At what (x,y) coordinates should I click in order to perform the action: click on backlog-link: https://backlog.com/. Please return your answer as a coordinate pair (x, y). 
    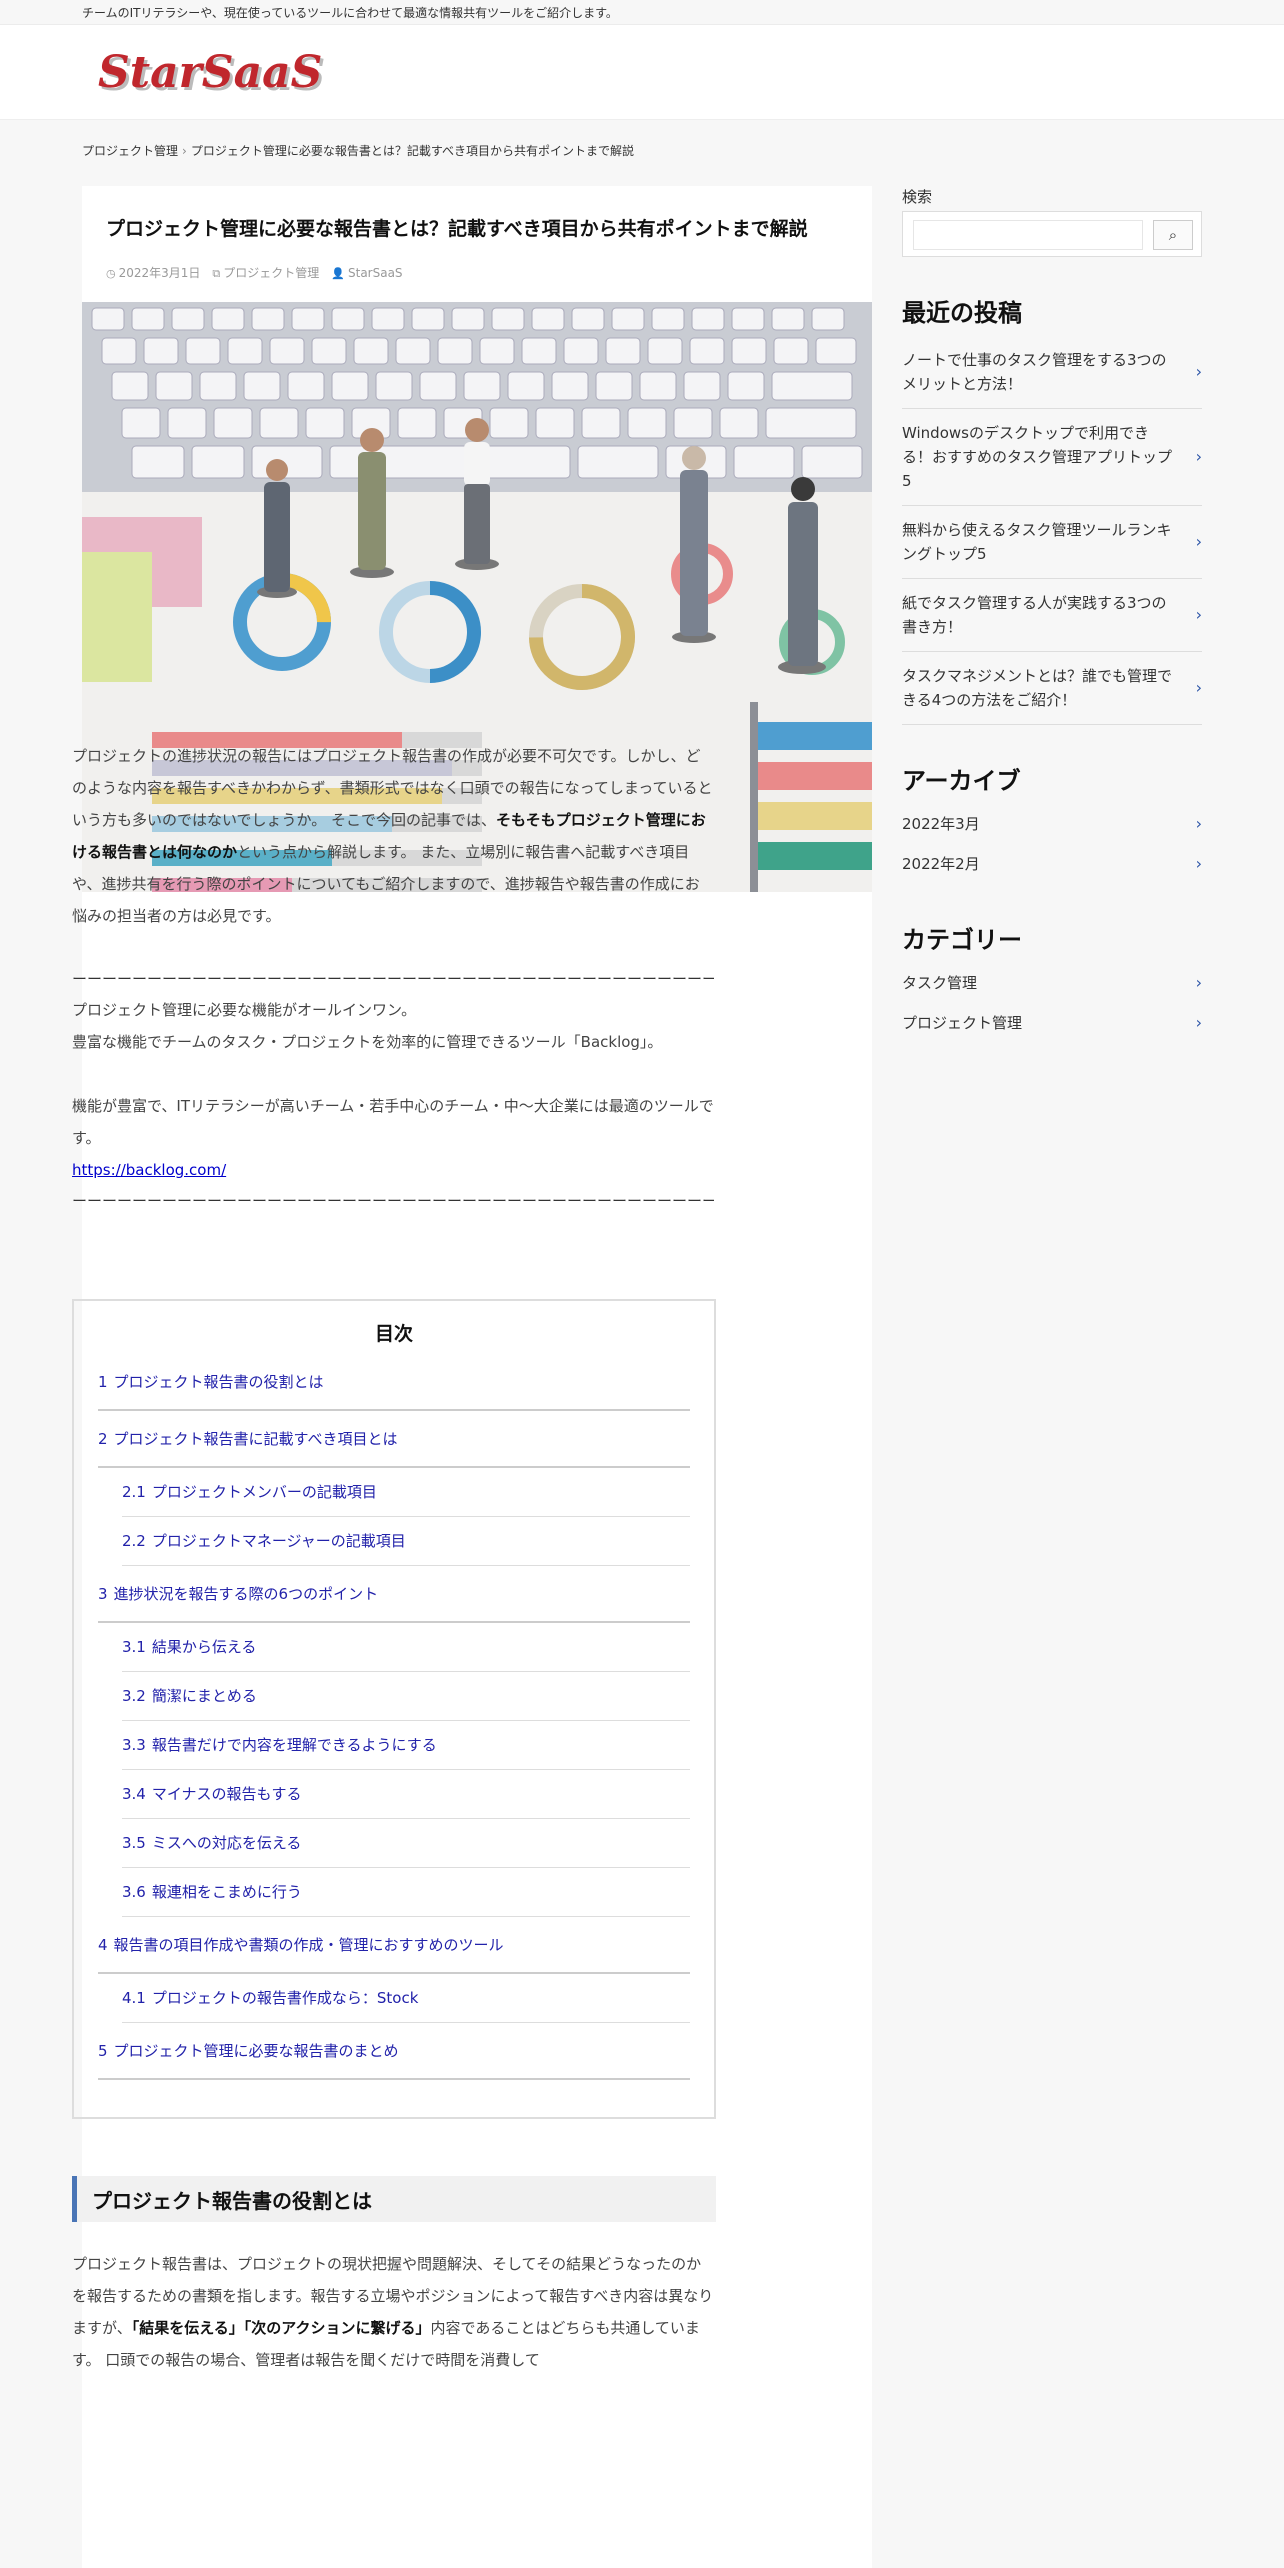
    Looking at the image, I should click on (149, 1170).